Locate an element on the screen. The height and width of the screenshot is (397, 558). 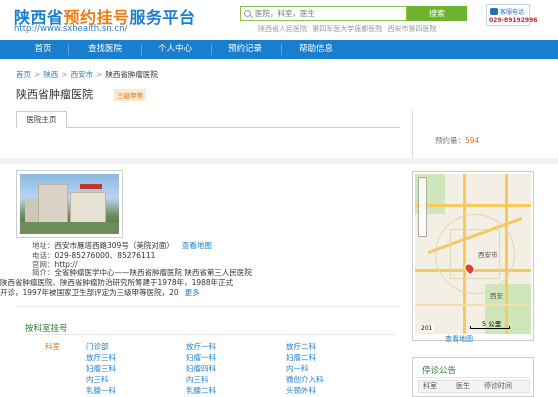
department-link: 妇瘤三科 is located at coordinates (101, 368).